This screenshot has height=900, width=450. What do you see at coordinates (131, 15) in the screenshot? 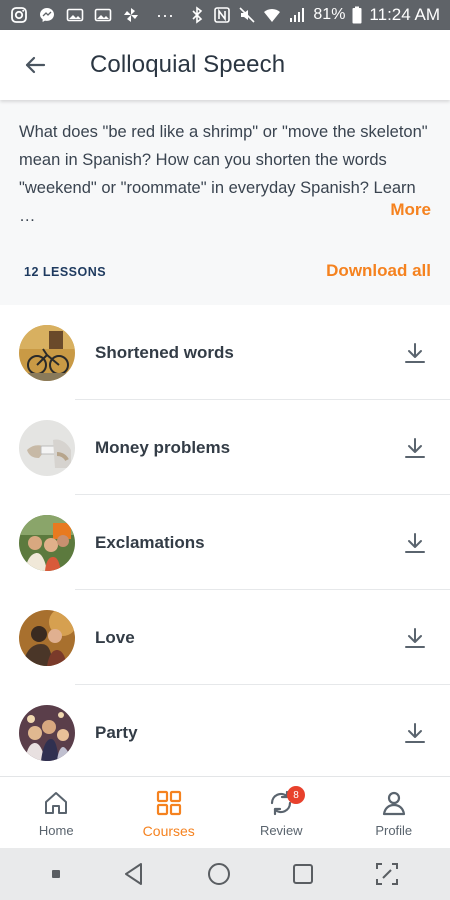
I see `pinwheel-icon` at bounding box center [131, 15].